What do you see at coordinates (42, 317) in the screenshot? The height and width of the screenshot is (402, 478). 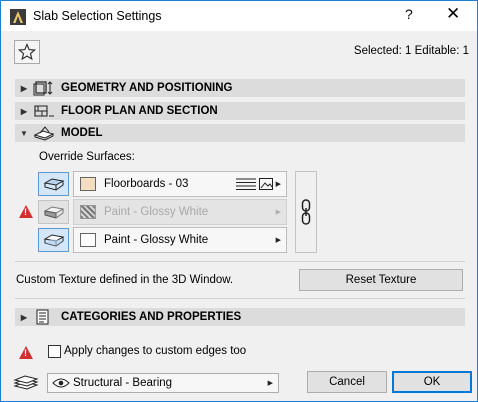 I see `properties-list-icon` at bounding box center [42, 317].